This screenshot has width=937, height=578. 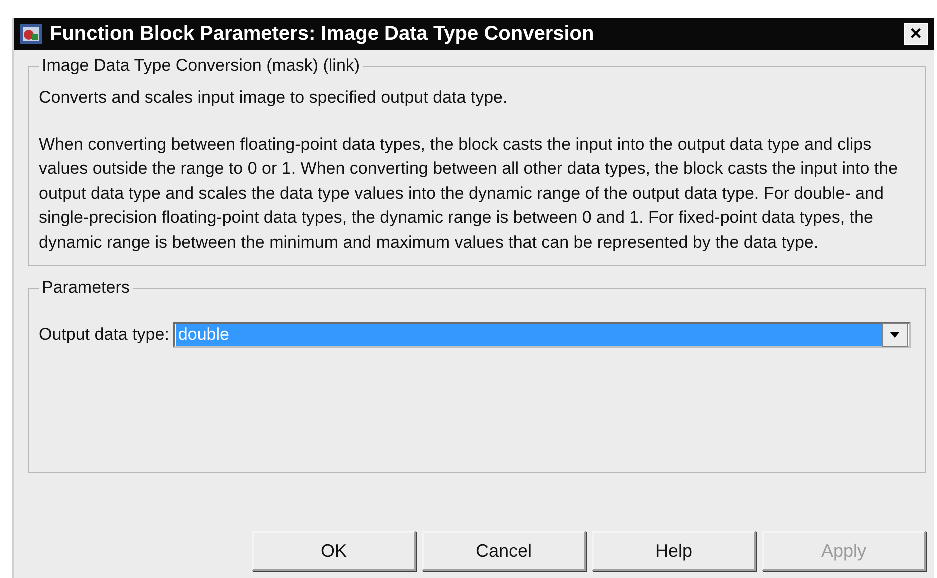 I want to click on dialog-button: Help, so click(x=674, y=551).